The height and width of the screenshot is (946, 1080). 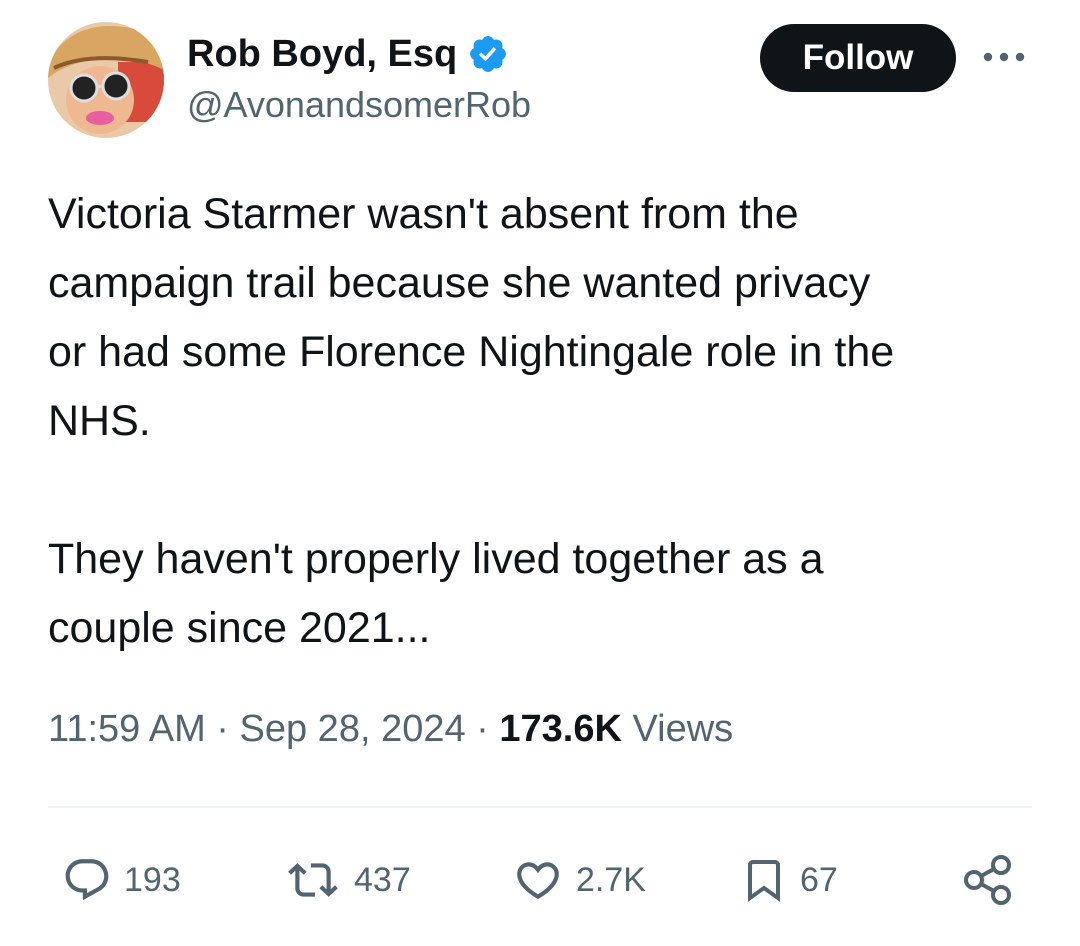 What do you see at coordinates (683, 729) in the screenshot?
I see `views-label: Views` at bounding box center [683, 729].